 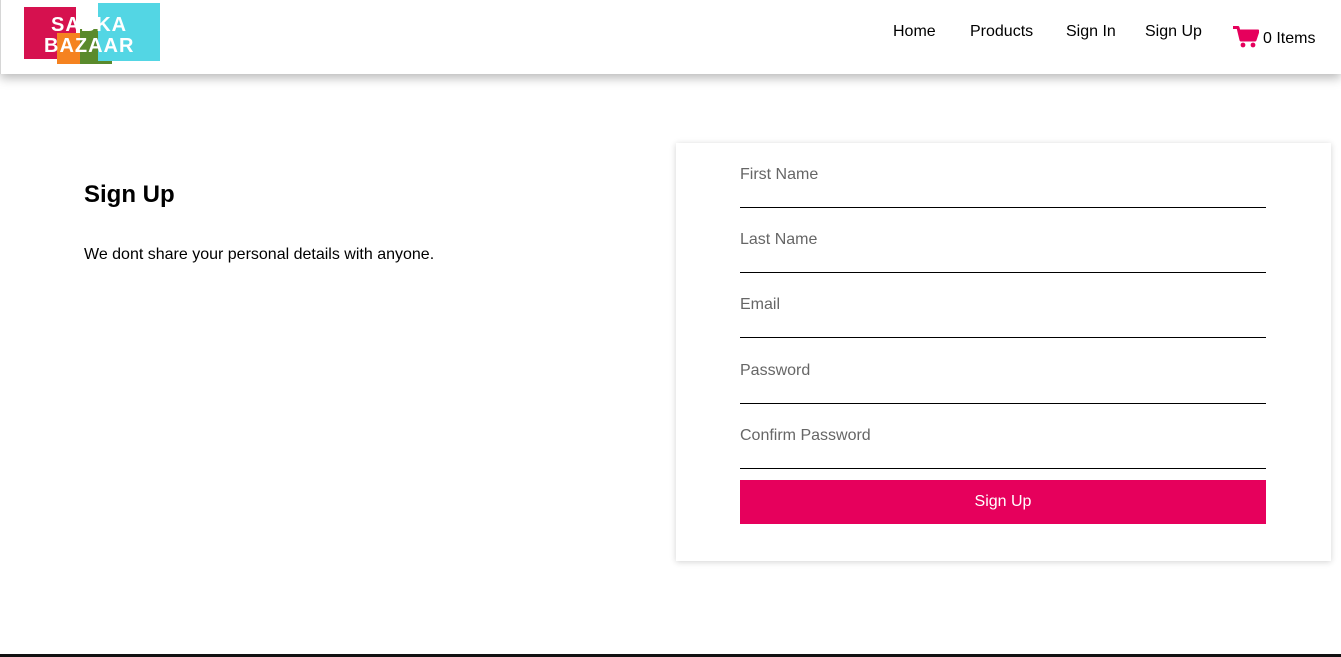 I want to click on logo-text-line2: BAZAAR, so click(x=89, y=46).